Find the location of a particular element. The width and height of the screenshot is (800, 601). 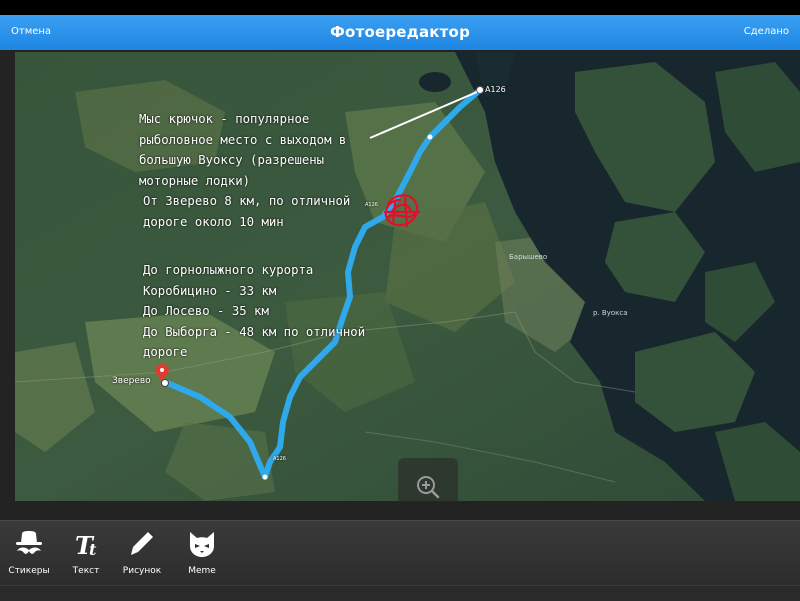

tool-text: T t Текст is located at coordinates (86, 552).